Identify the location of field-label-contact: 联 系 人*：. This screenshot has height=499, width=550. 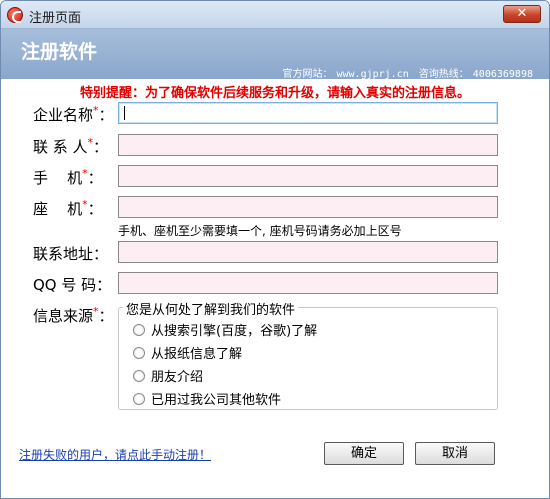
(71, 146).